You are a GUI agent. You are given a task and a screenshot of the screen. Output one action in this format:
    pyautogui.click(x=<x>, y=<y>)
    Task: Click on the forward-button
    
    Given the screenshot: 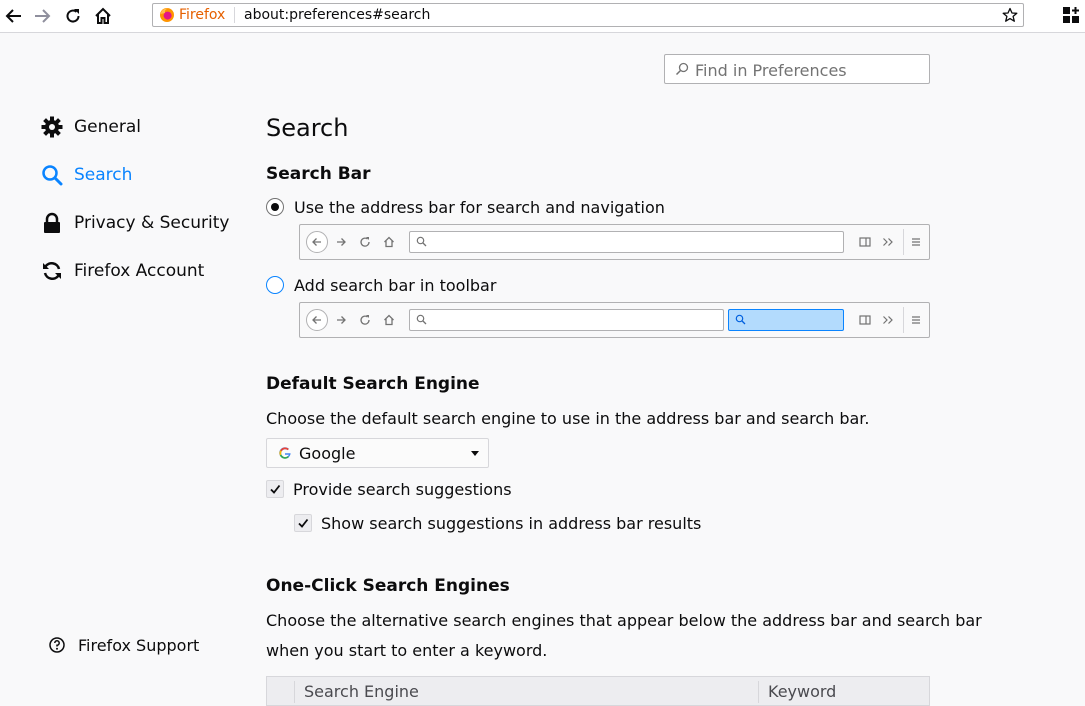 What is the action you would take?
    pyautogui.click(x=42, y=16)
    